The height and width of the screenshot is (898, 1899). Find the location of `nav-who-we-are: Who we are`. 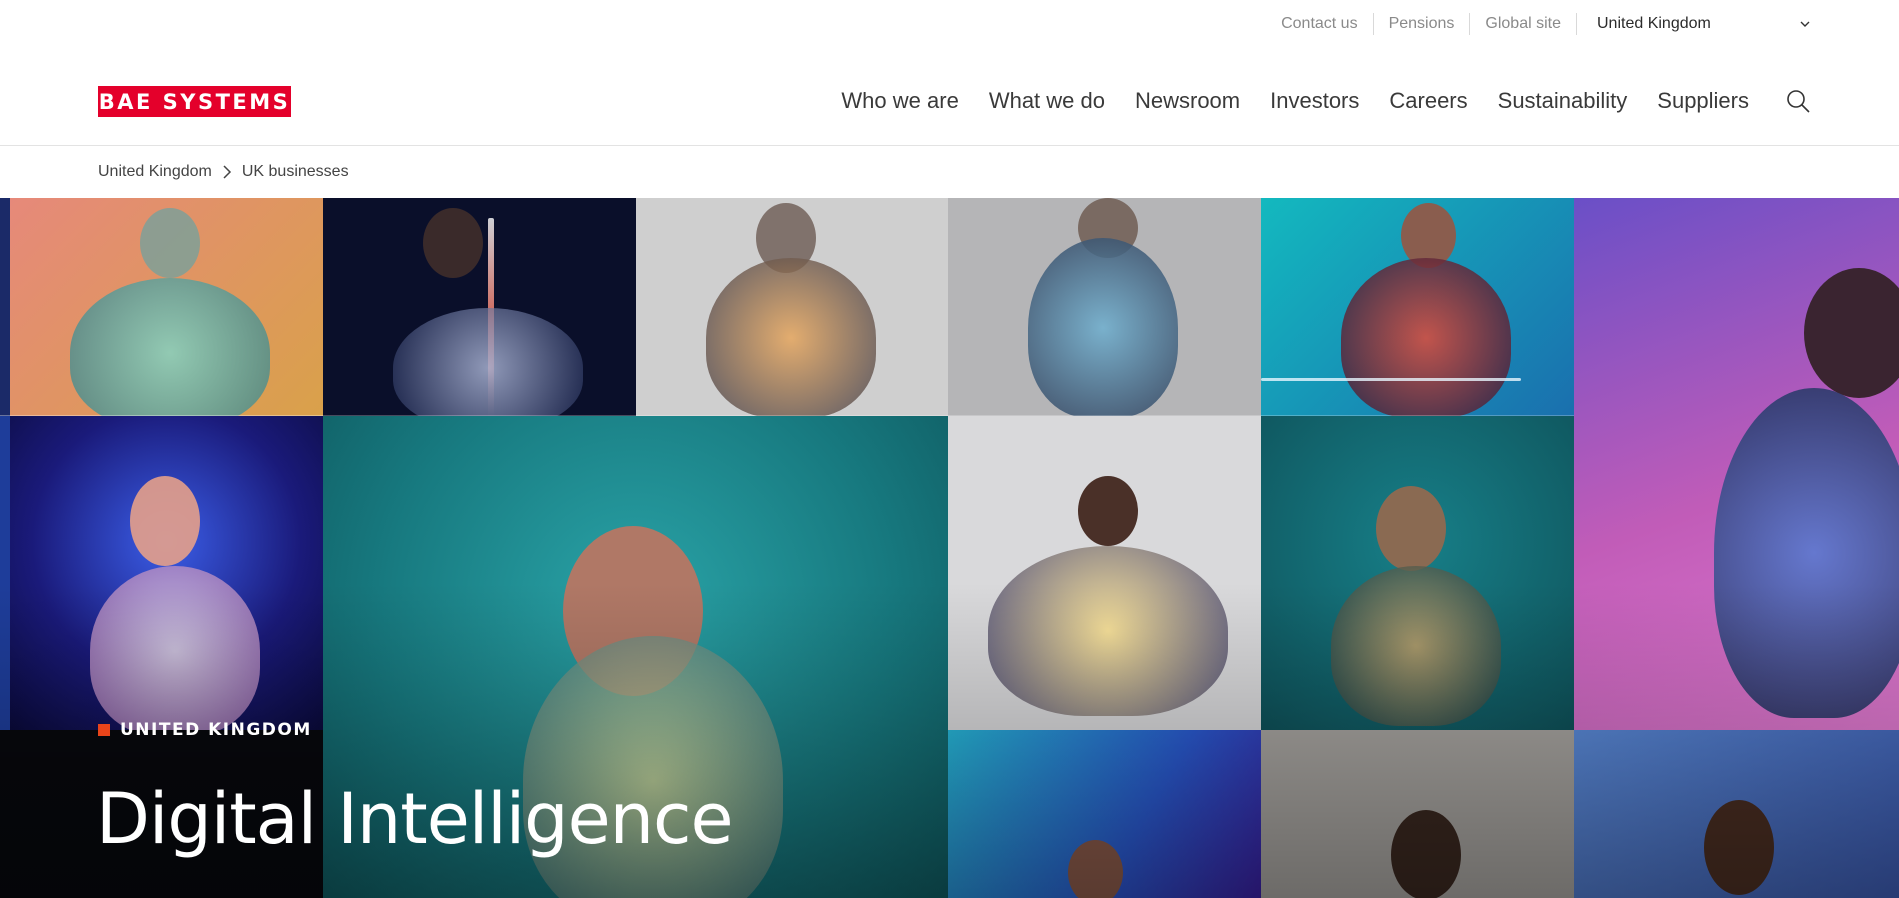

nav-who-we-are: Who we are is located at coordinates (899, 101).